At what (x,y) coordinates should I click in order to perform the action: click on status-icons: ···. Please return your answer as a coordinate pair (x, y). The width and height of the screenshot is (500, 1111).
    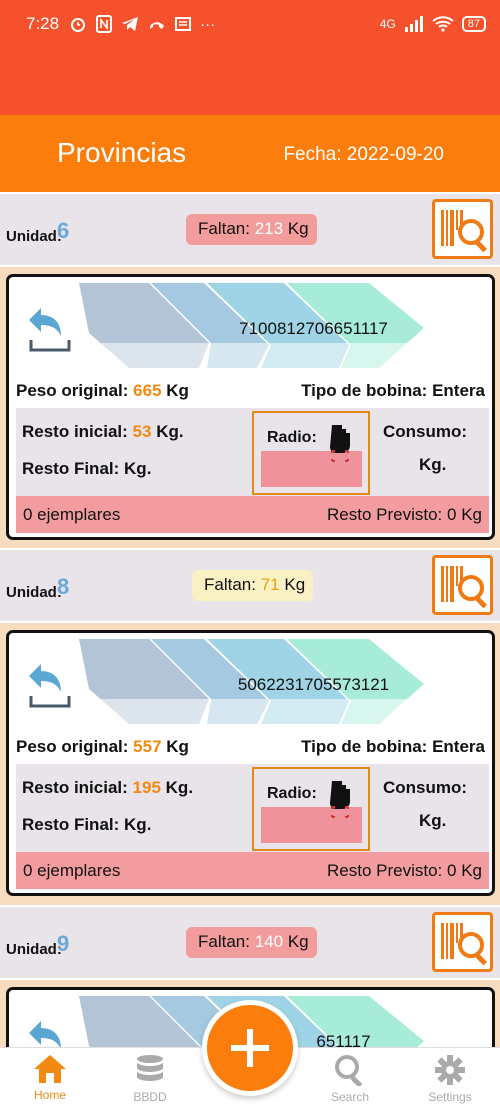
    Looking at the image, I should click on (142, 24).